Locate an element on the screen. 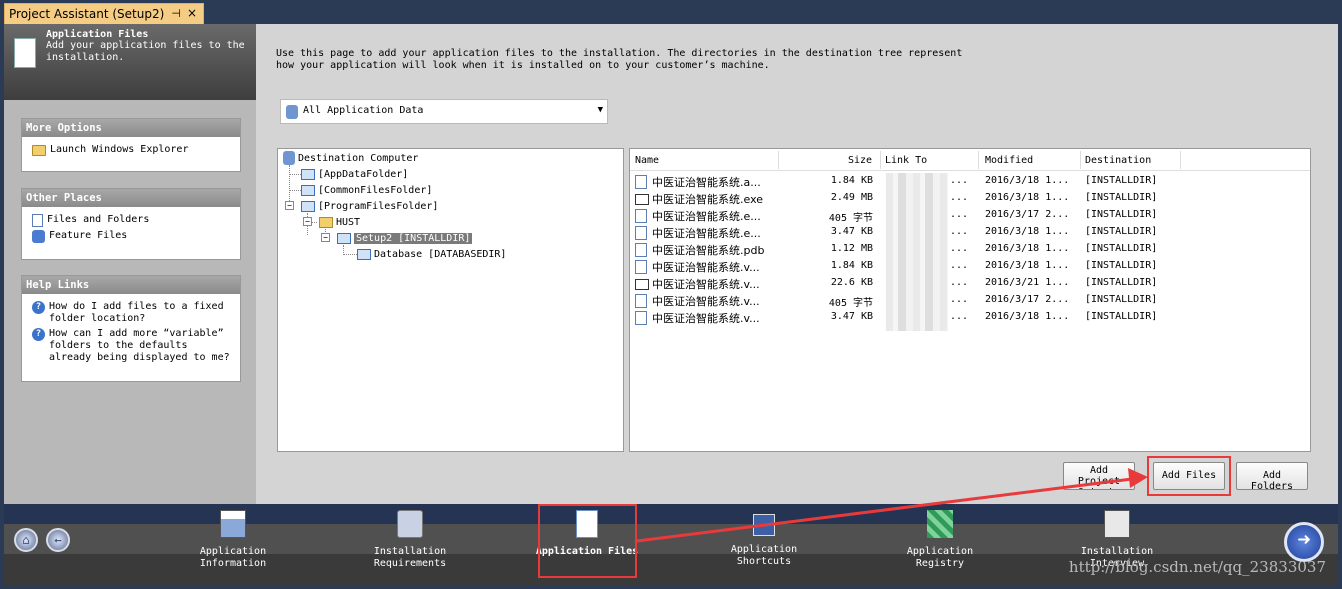 This screenshot has height=589, width=1342. window-icon is located at coordinates (642, 284).